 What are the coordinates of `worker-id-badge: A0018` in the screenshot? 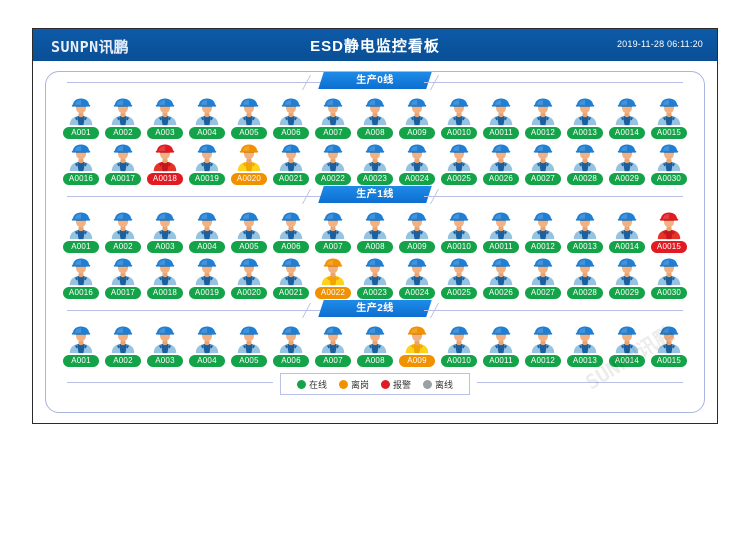 It's located at (165, 293).